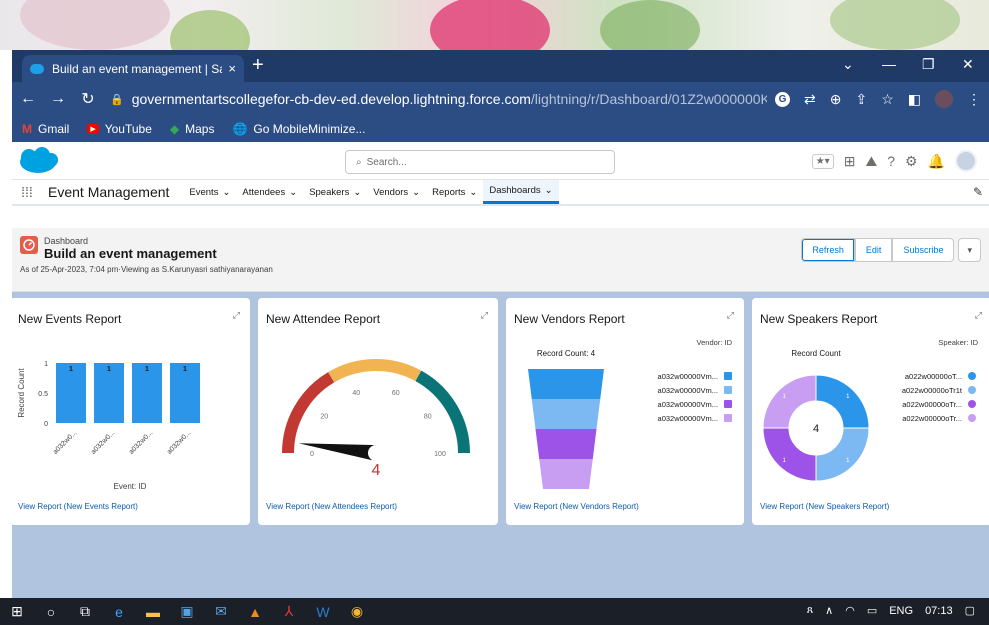 The width and height of the screenshot is (989, 625). I want to click on file-explorer-icon: ▬, so click(153, 612).